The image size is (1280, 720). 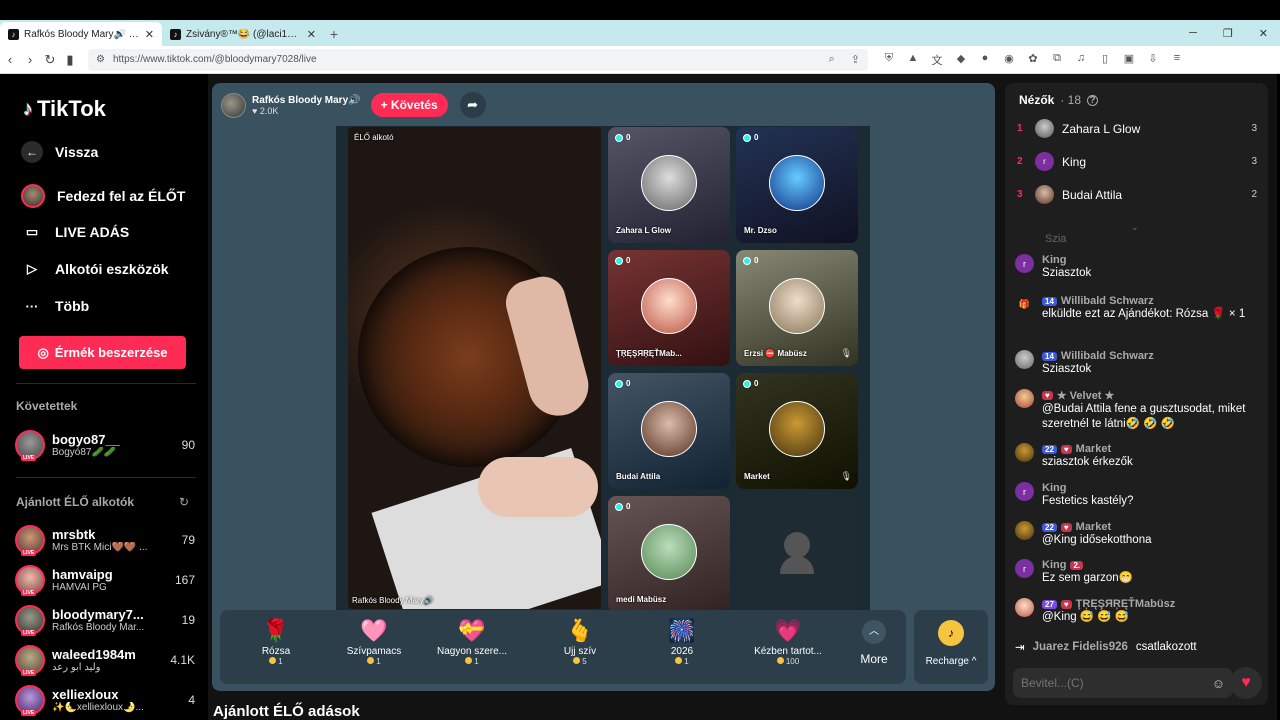 I want to click on guest-tile: 0 Market 🎙, so click(x=797, y=431).